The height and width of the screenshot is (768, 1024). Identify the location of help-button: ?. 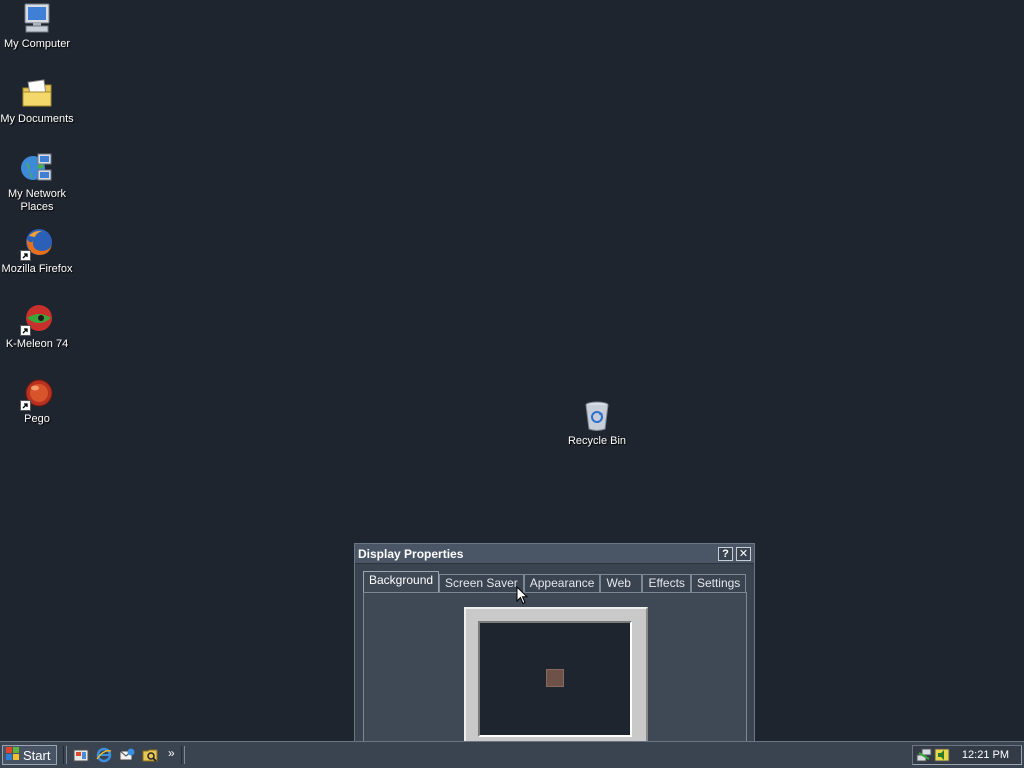
(725, 553).